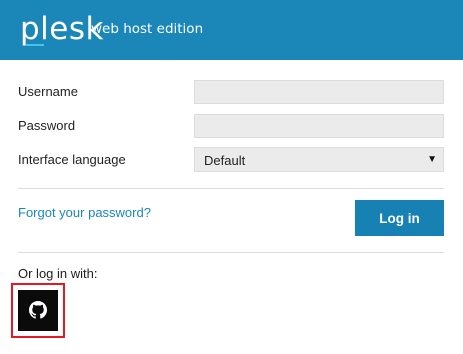  I want to click on username-label: Username, so click(48, 91).